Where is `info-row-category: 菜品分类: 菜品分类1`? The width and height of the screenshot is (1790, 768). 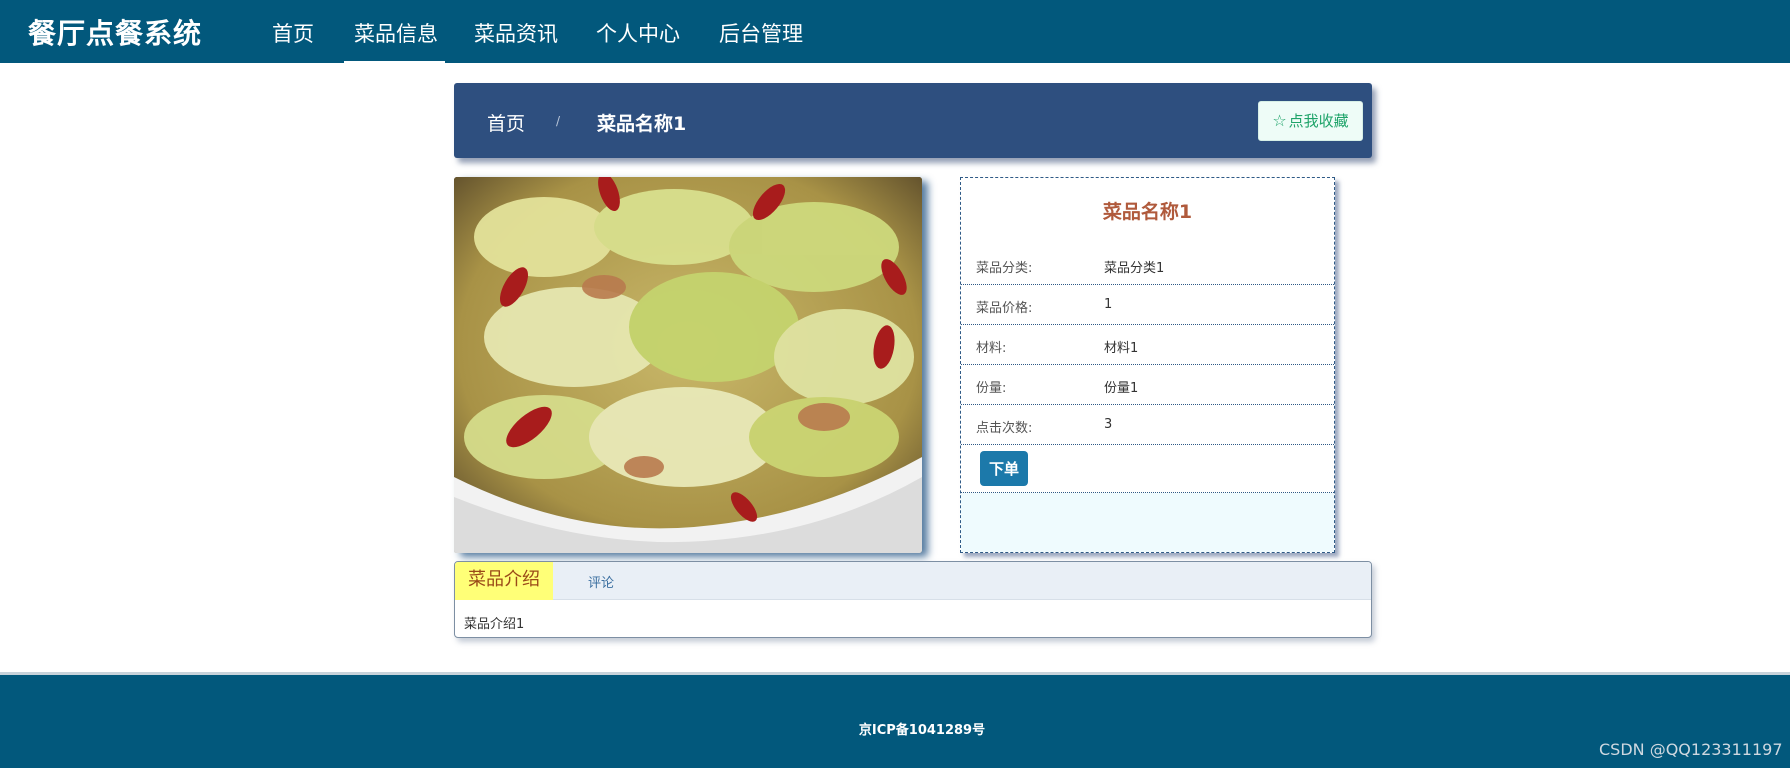 info-row-category: 菜品分类: 菜品分类1 is located at coordinates (1147, 265).